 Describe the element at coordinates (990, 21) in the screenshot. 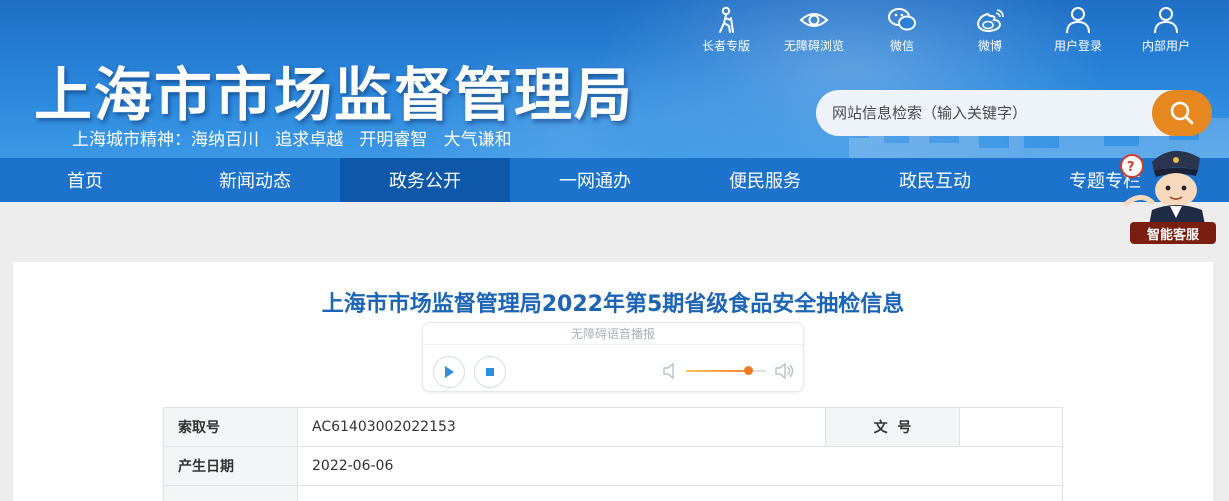

I see `weibo-icon` at that location.